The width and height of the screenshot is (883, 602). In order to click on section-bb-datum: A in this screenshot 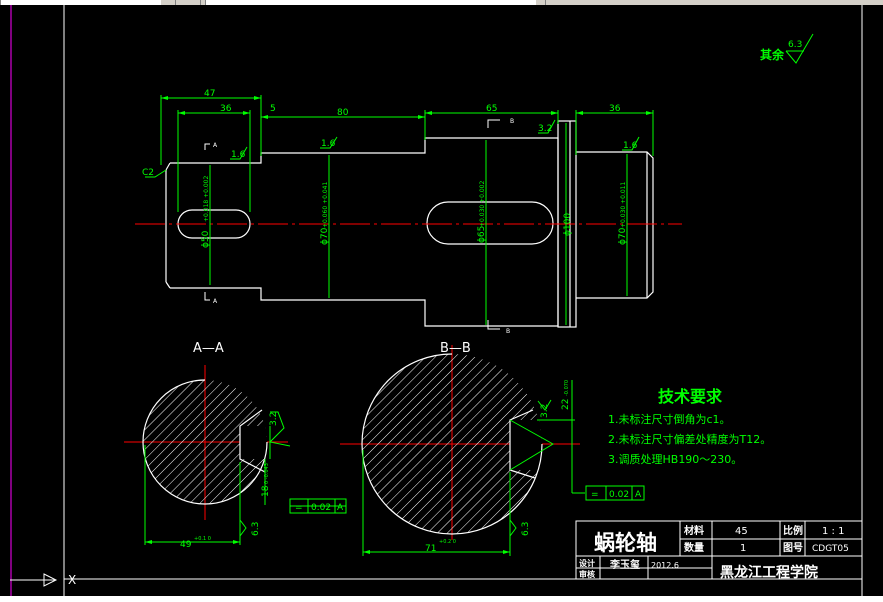, I will do `click(638, 495)`.